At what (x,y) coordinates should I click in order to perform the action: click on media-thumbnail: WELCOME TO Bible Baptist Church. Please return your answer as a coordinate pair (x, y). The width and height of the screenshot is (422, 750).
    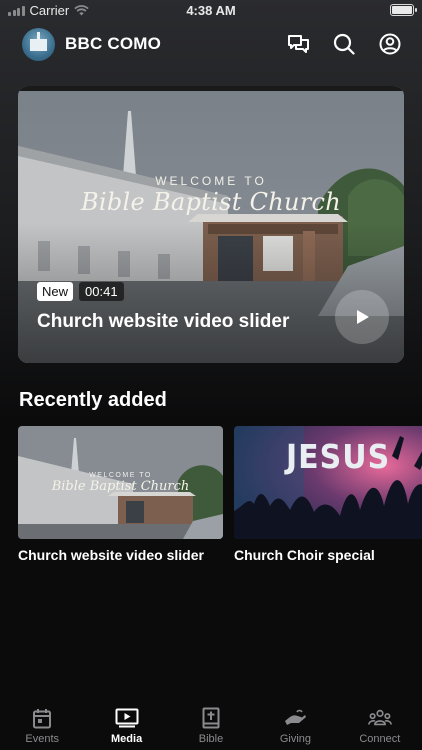
    Looking at the image, I should click on (120, 482).